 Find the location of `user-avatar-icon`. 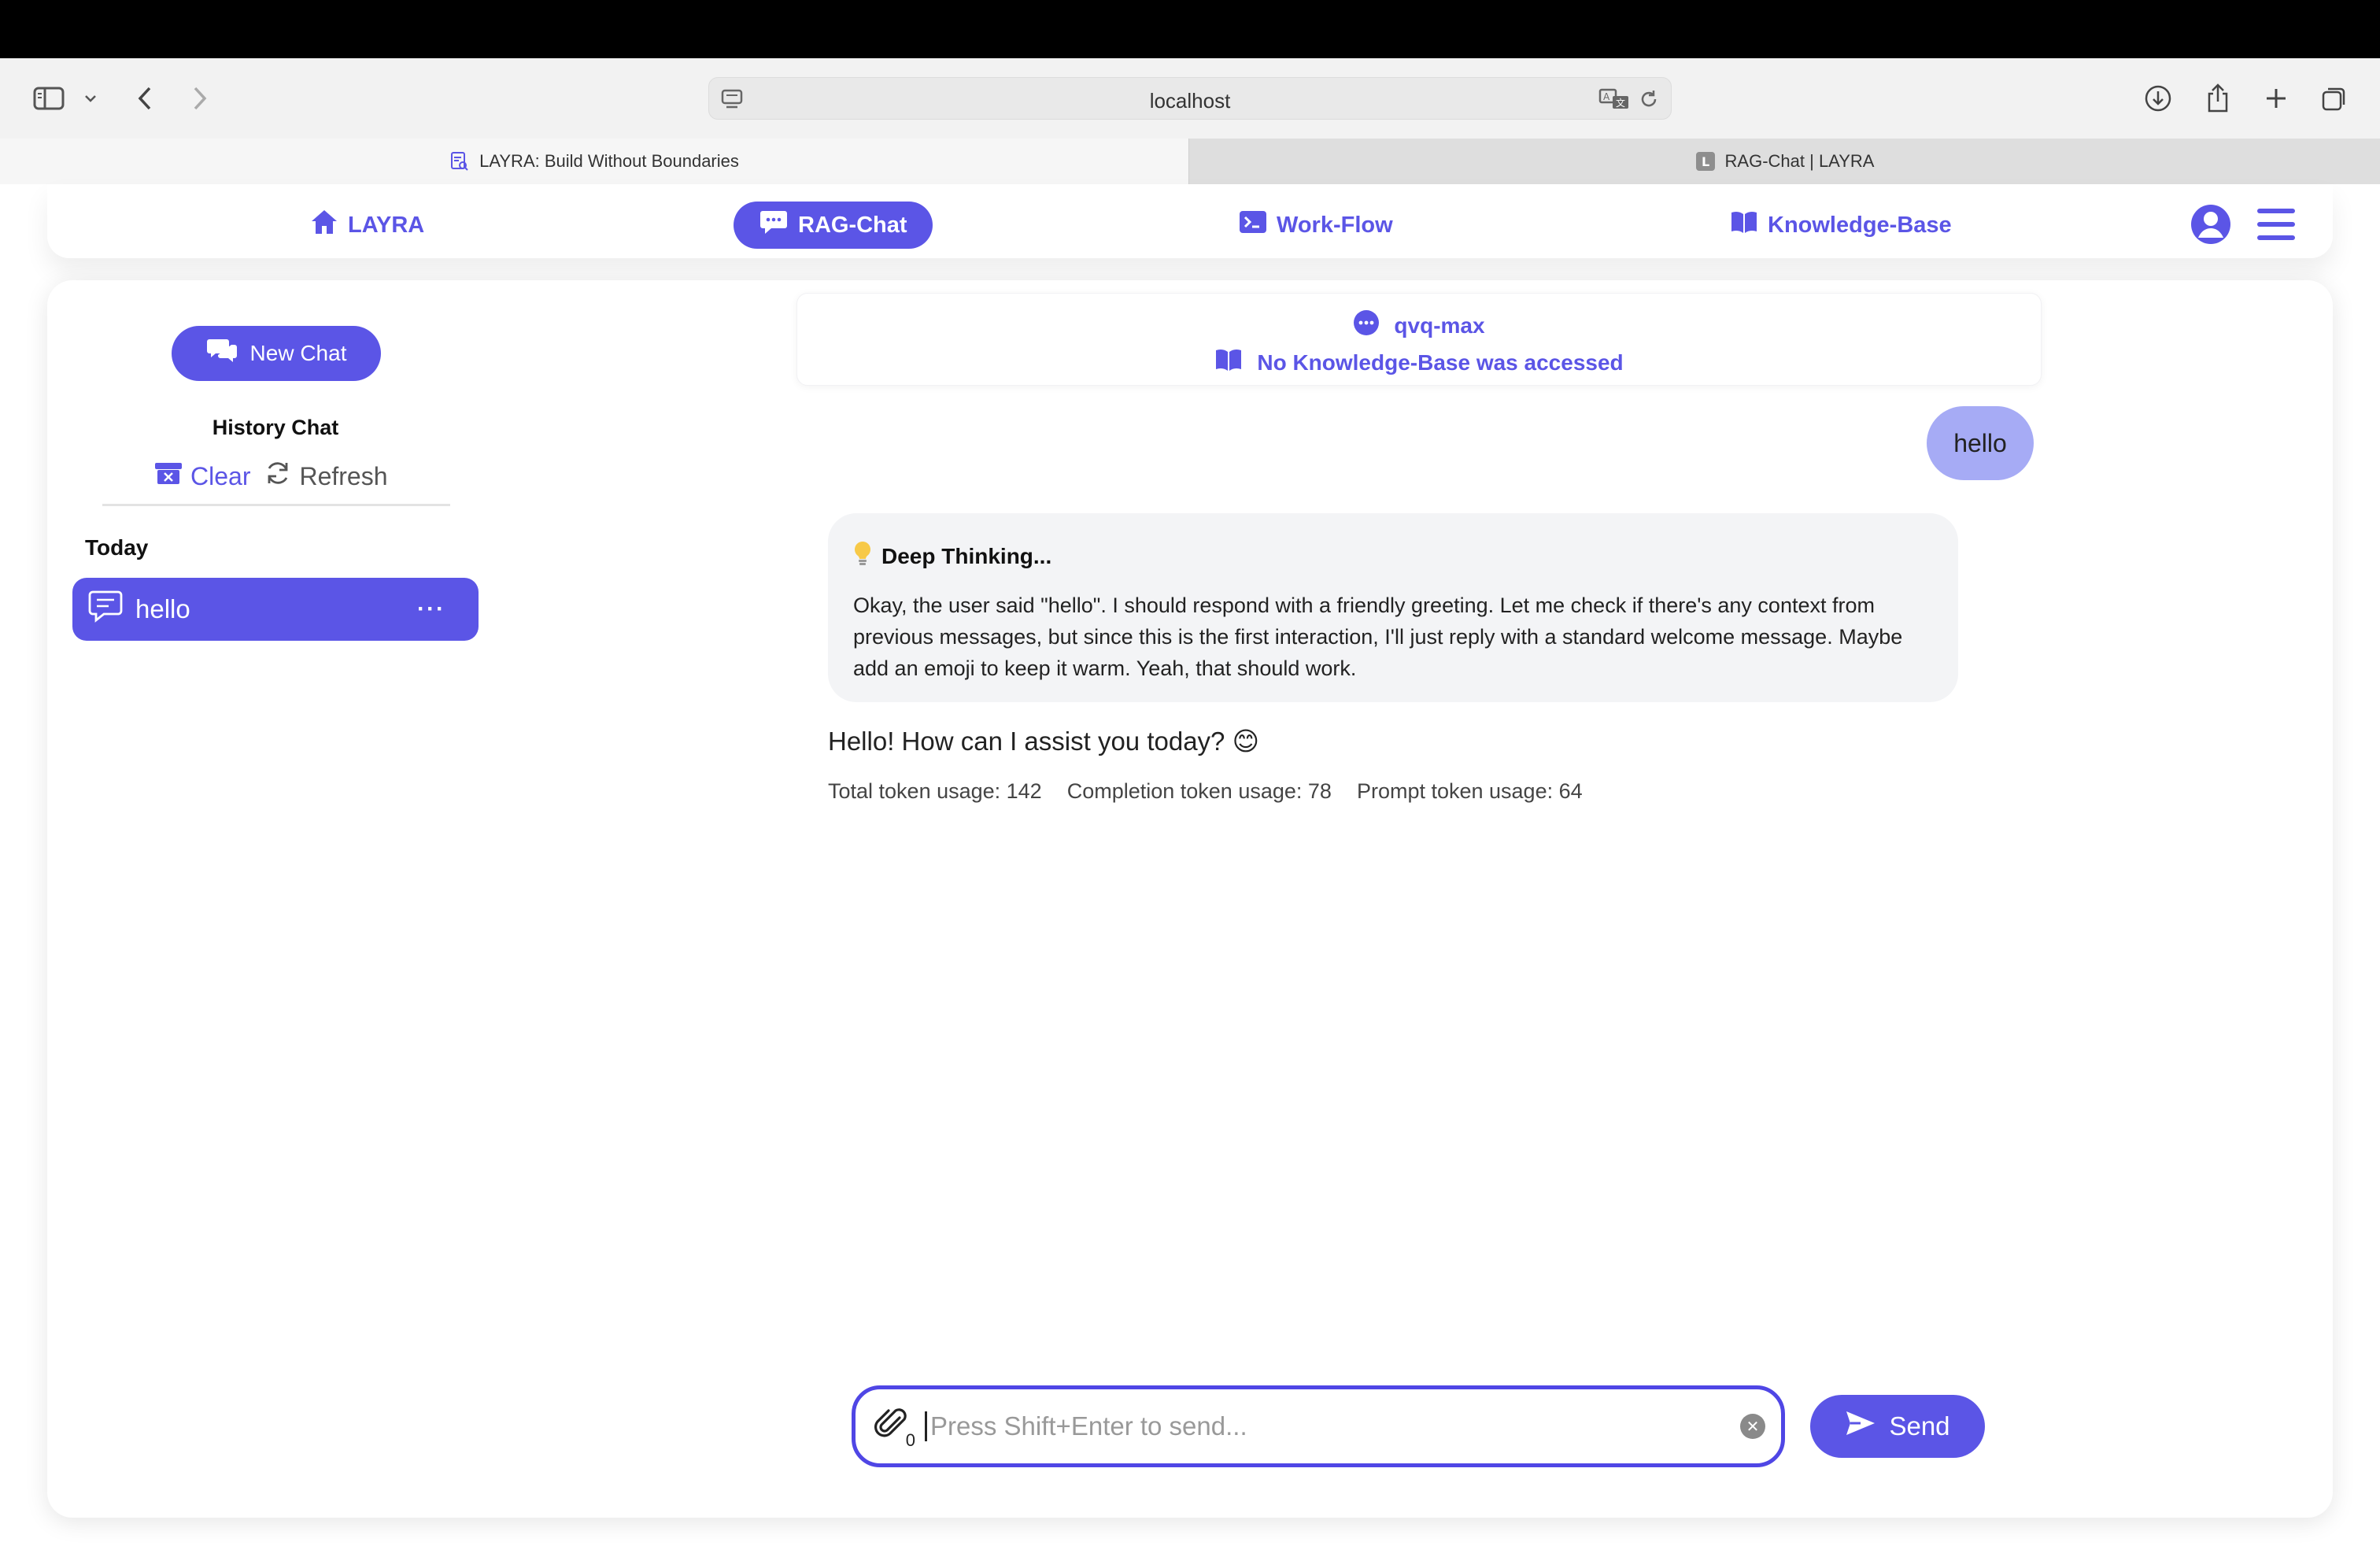

user-avatar-icon is located at coordinates (2211, 227).